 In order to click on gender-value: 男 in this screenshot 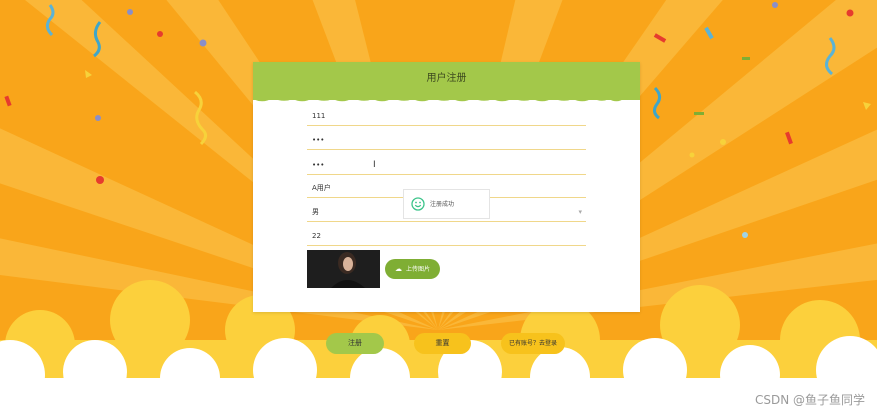, I will do `click(315, 212)`.